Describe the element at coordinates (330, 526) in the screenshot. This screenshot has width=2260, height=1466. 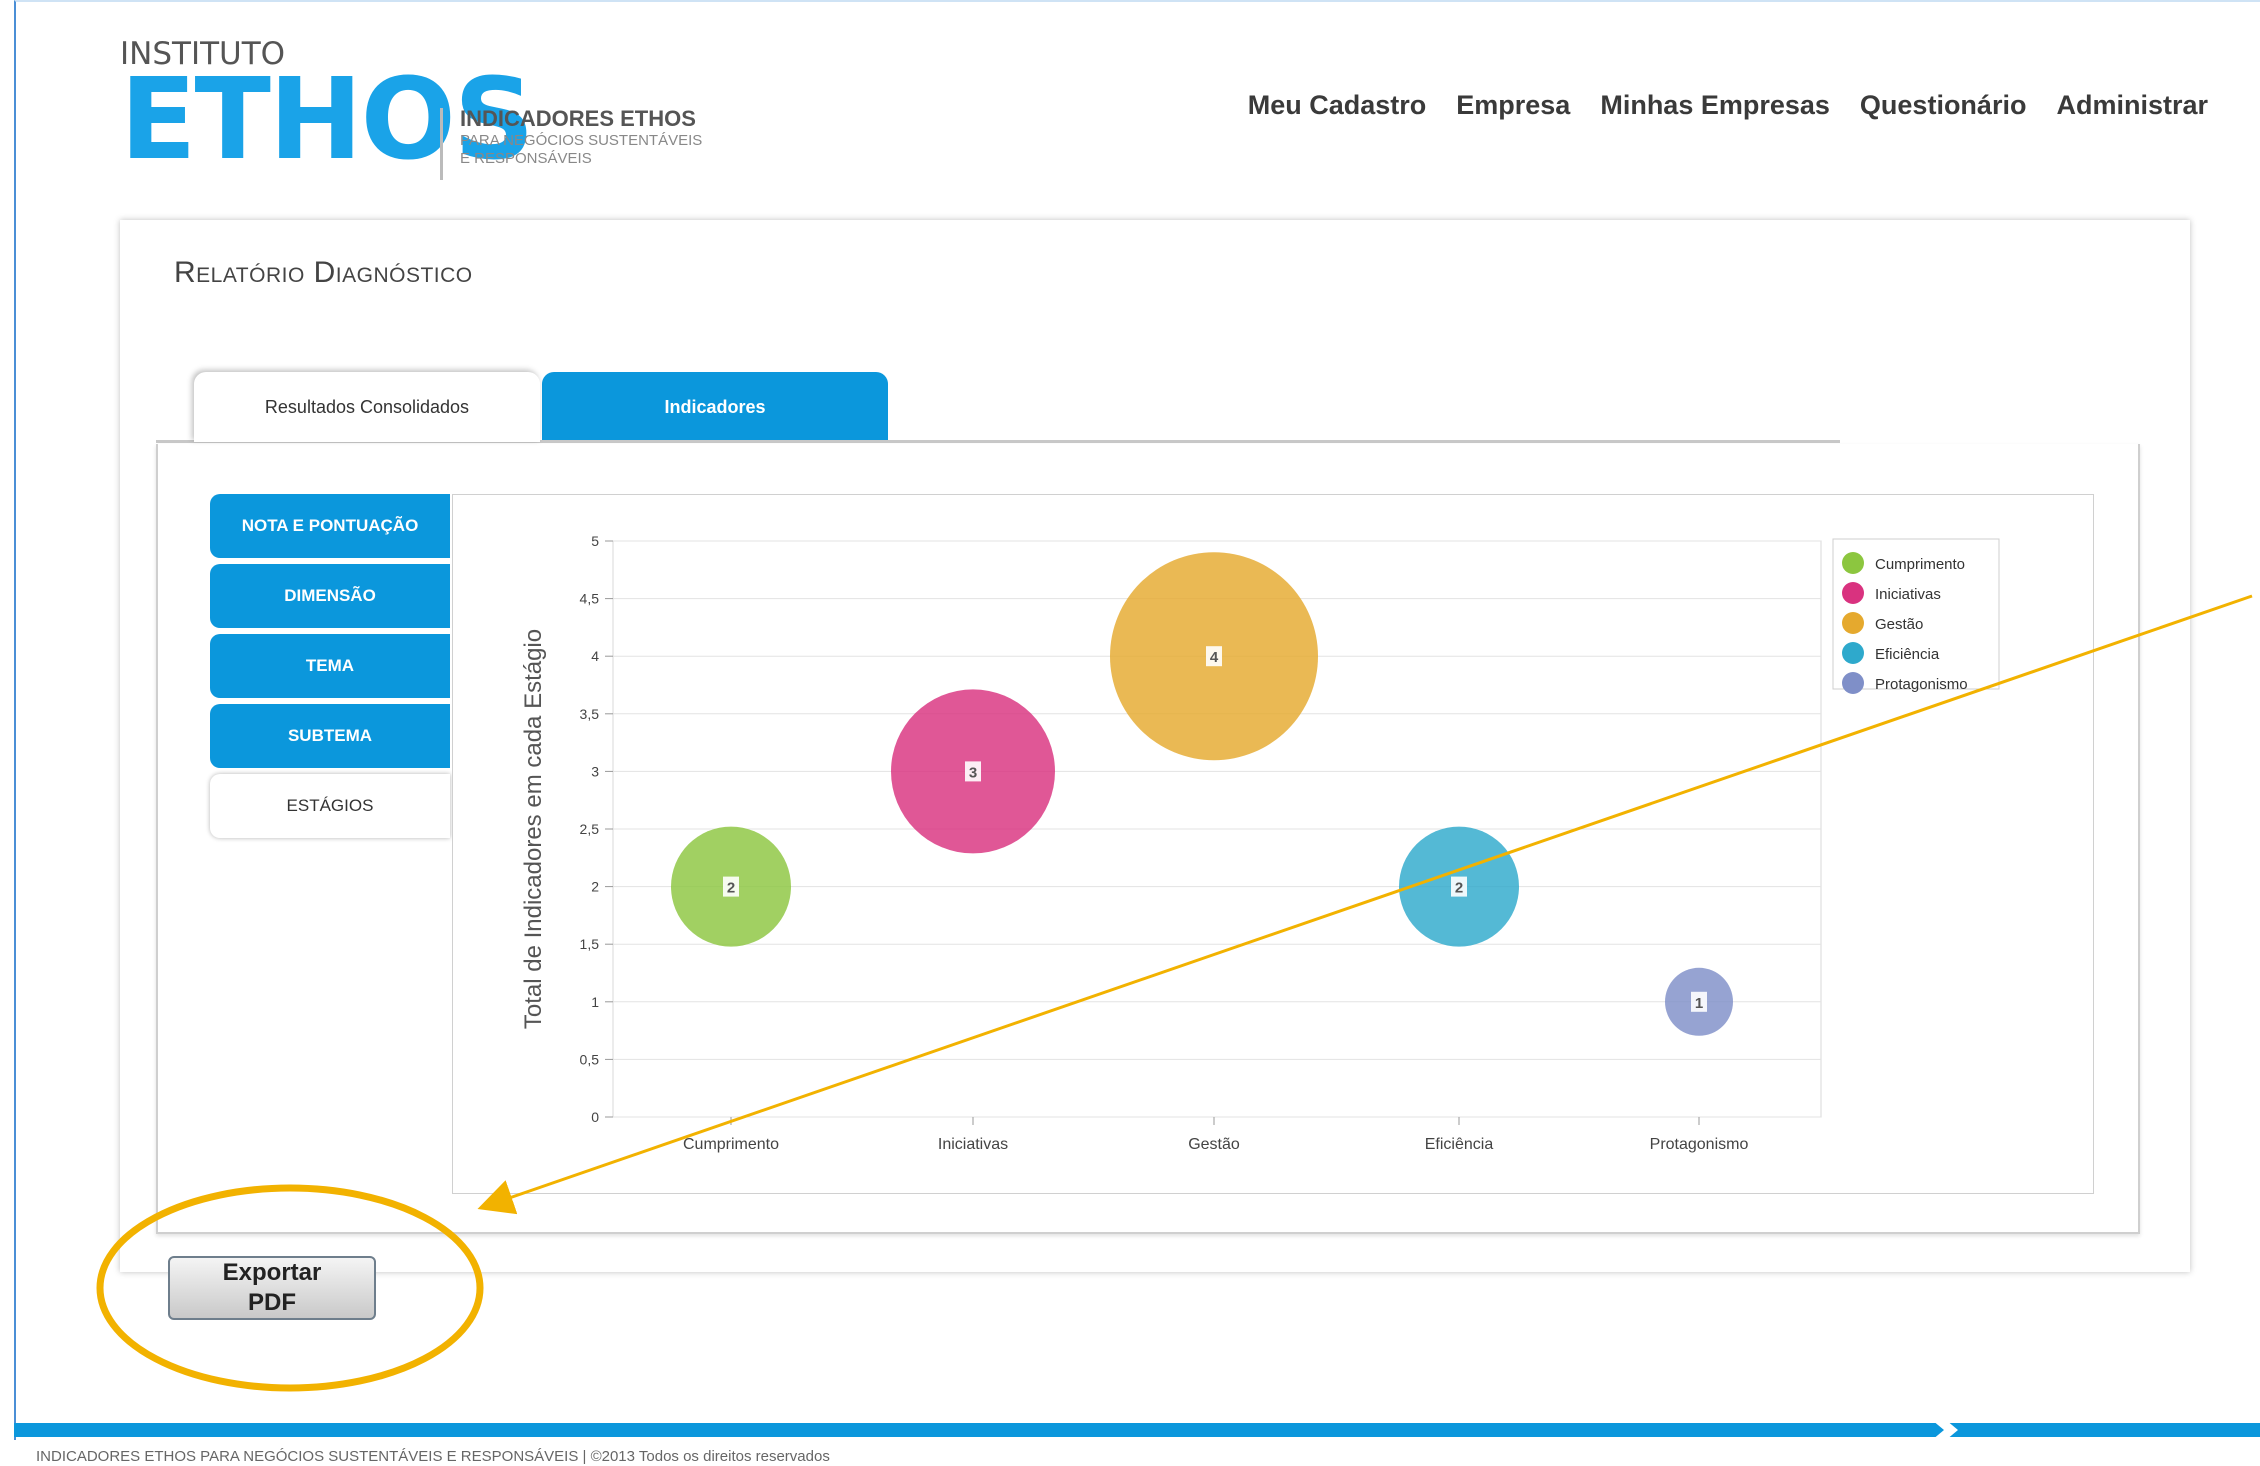
I see `side-tab-nota-e-pontuacao: NOTA E PONTUAÇÃO` at that location.